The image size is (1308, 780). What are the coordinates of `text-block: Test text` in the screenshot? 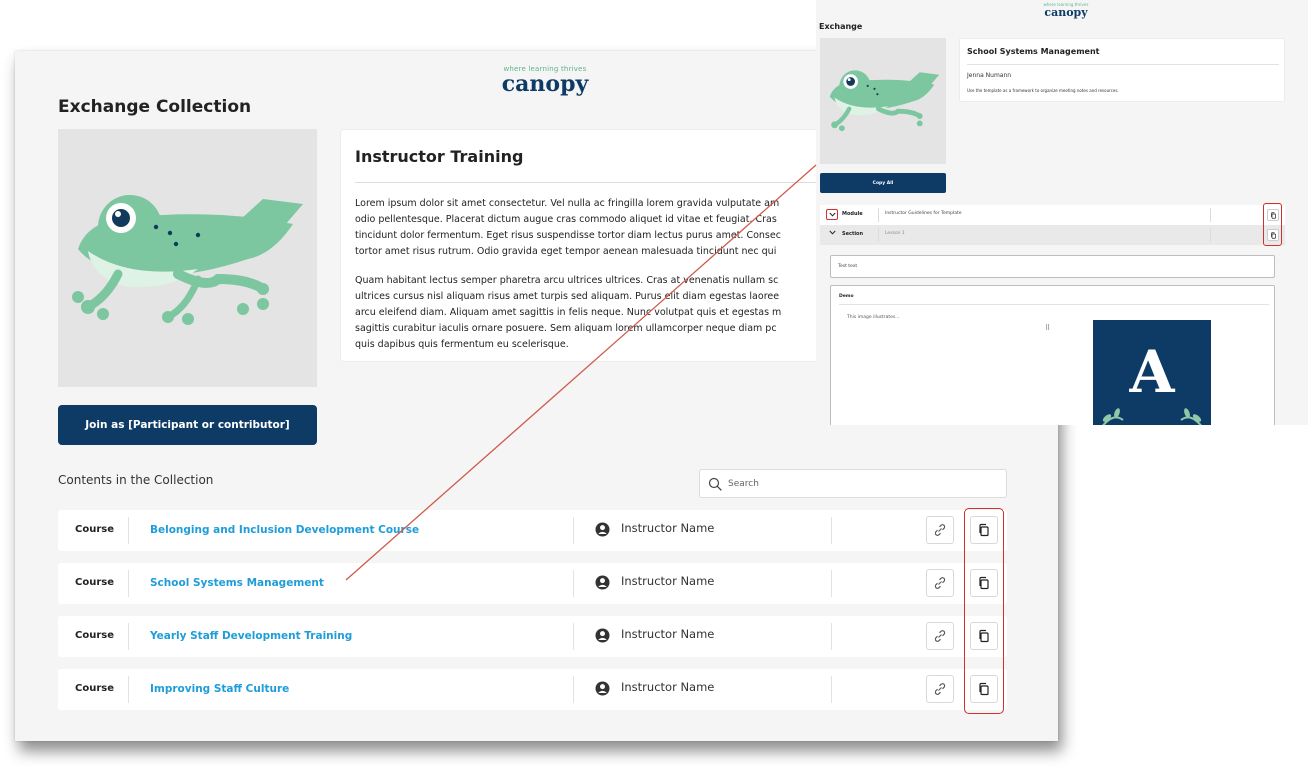 It's located at (1052, 266).